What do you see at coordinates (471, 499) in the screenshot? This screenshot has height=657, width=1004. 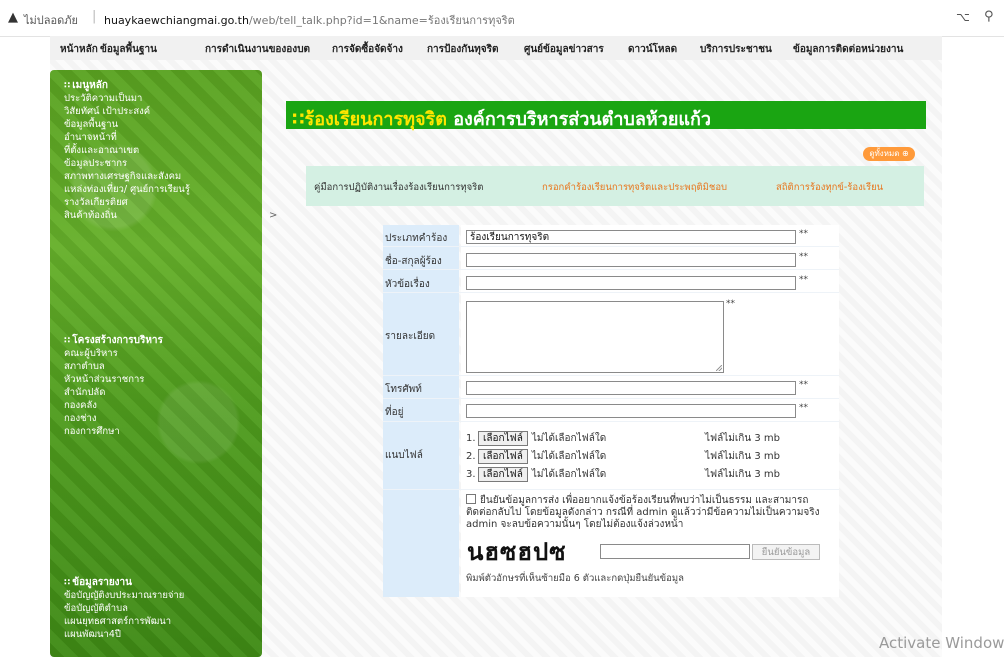 I see `confirm-checkbox` at bounding box center [471, 499].